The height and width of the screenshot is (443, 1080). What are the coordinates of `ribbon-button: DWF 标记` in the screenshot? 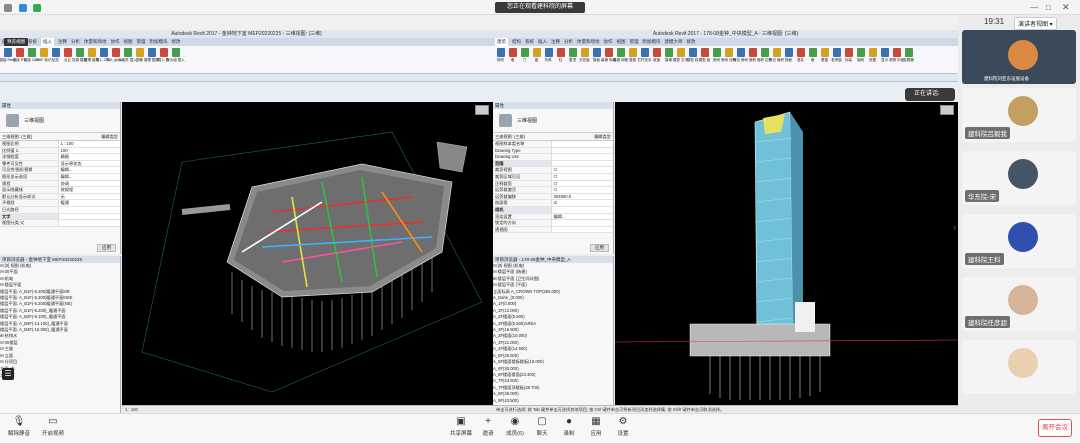 It's located at (43, 58).